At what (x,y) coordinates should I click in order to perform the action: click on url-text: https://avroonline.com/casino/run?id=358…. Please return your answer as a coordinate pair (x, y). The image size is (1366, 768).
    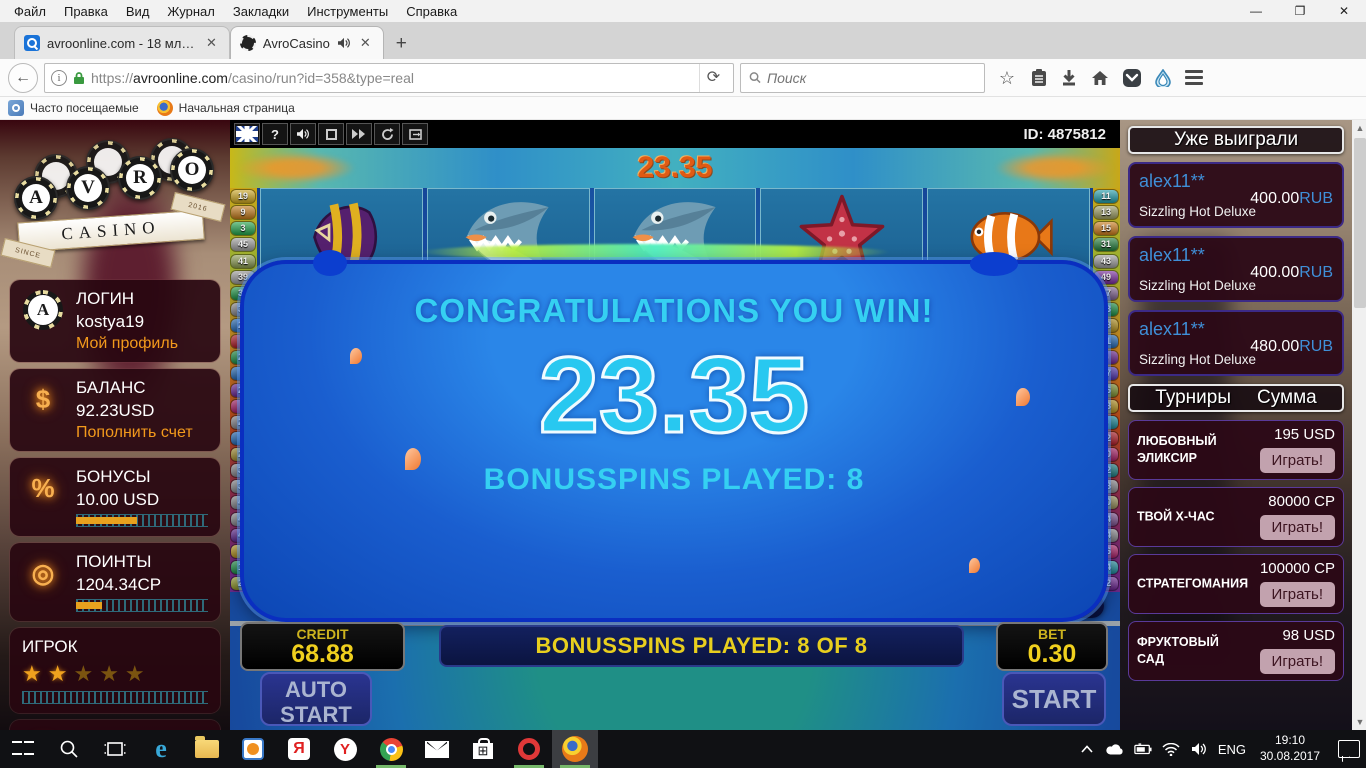
    Looking at the image, I should click on (392, 78).